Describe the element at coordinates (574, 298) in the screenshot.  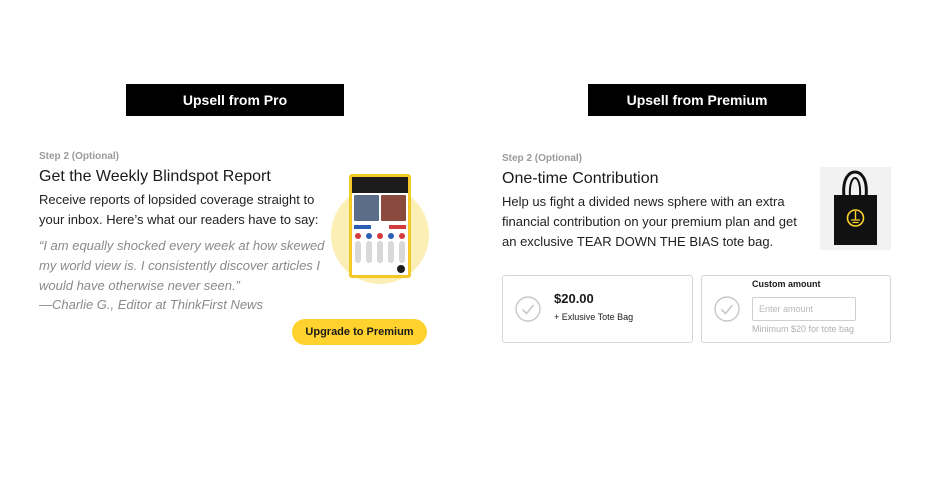
I see `contribution-amount: $20.00` at that location.